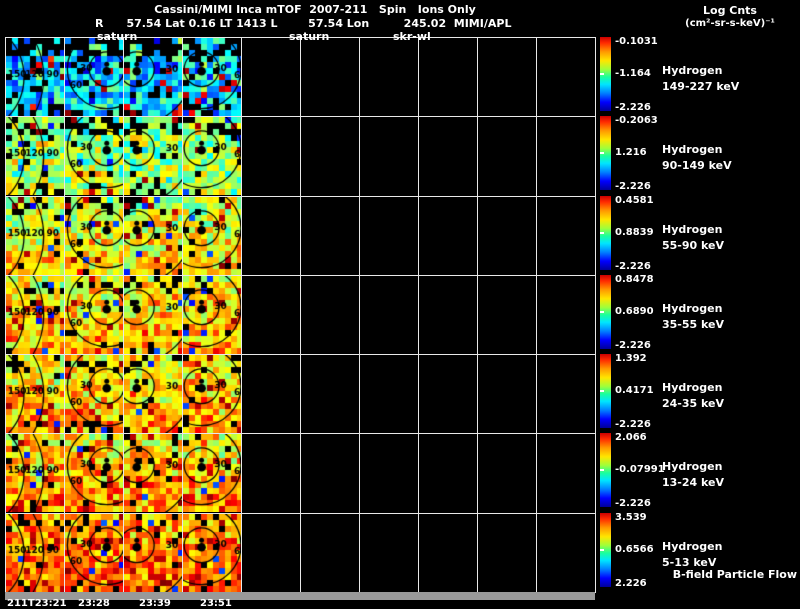 The width and height of the screenshot is (800, 609). I want to click on event-marker-label: saturn, so click(309, 36).